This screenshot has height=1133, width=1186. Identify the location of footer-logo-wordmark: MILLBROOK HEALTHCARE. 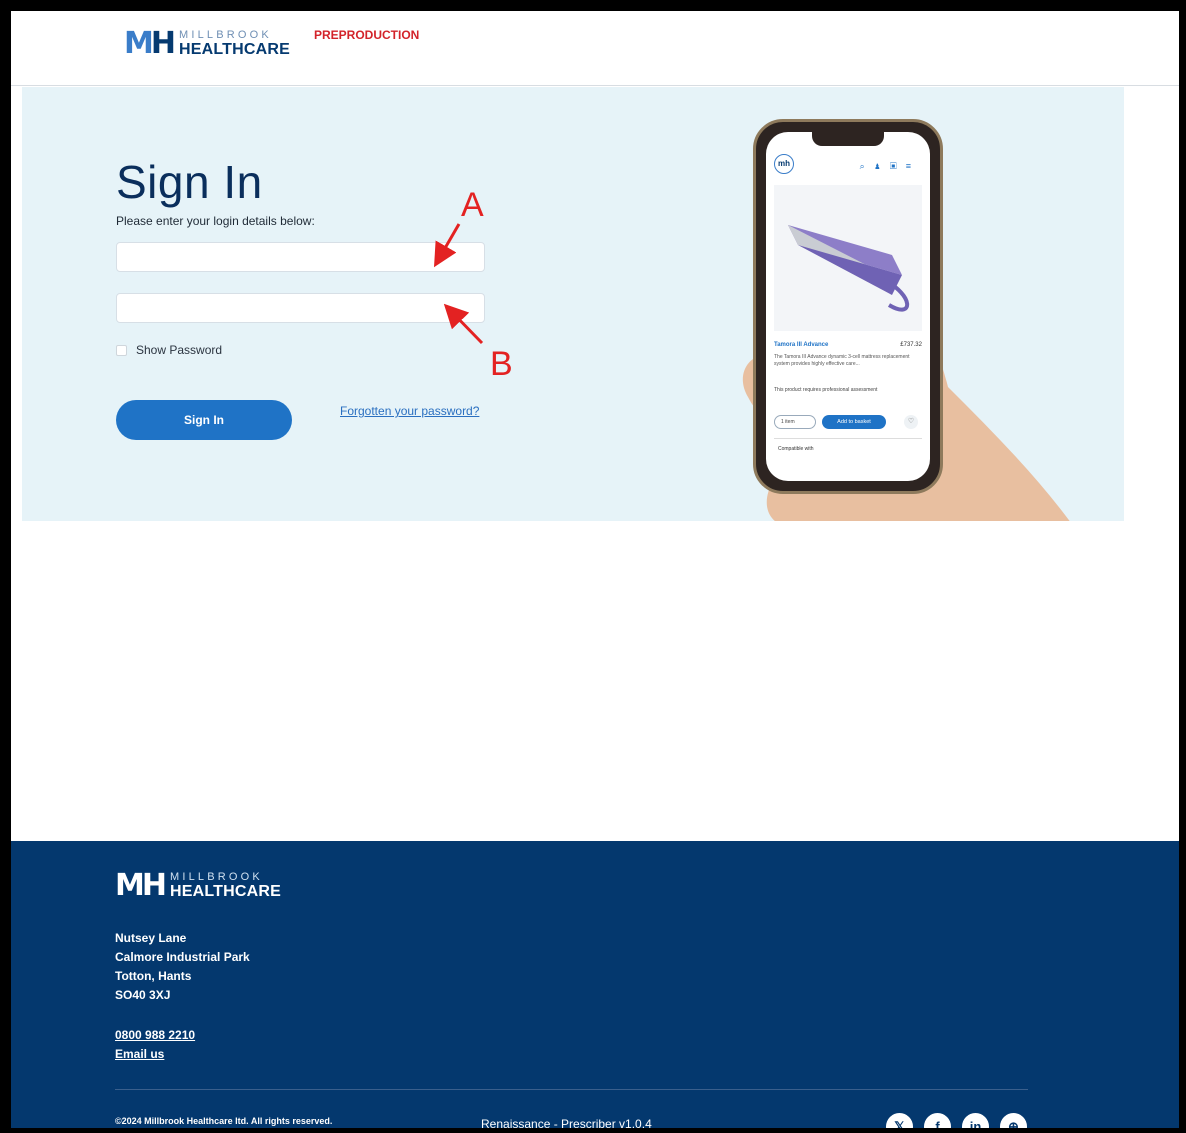
(225, 885).